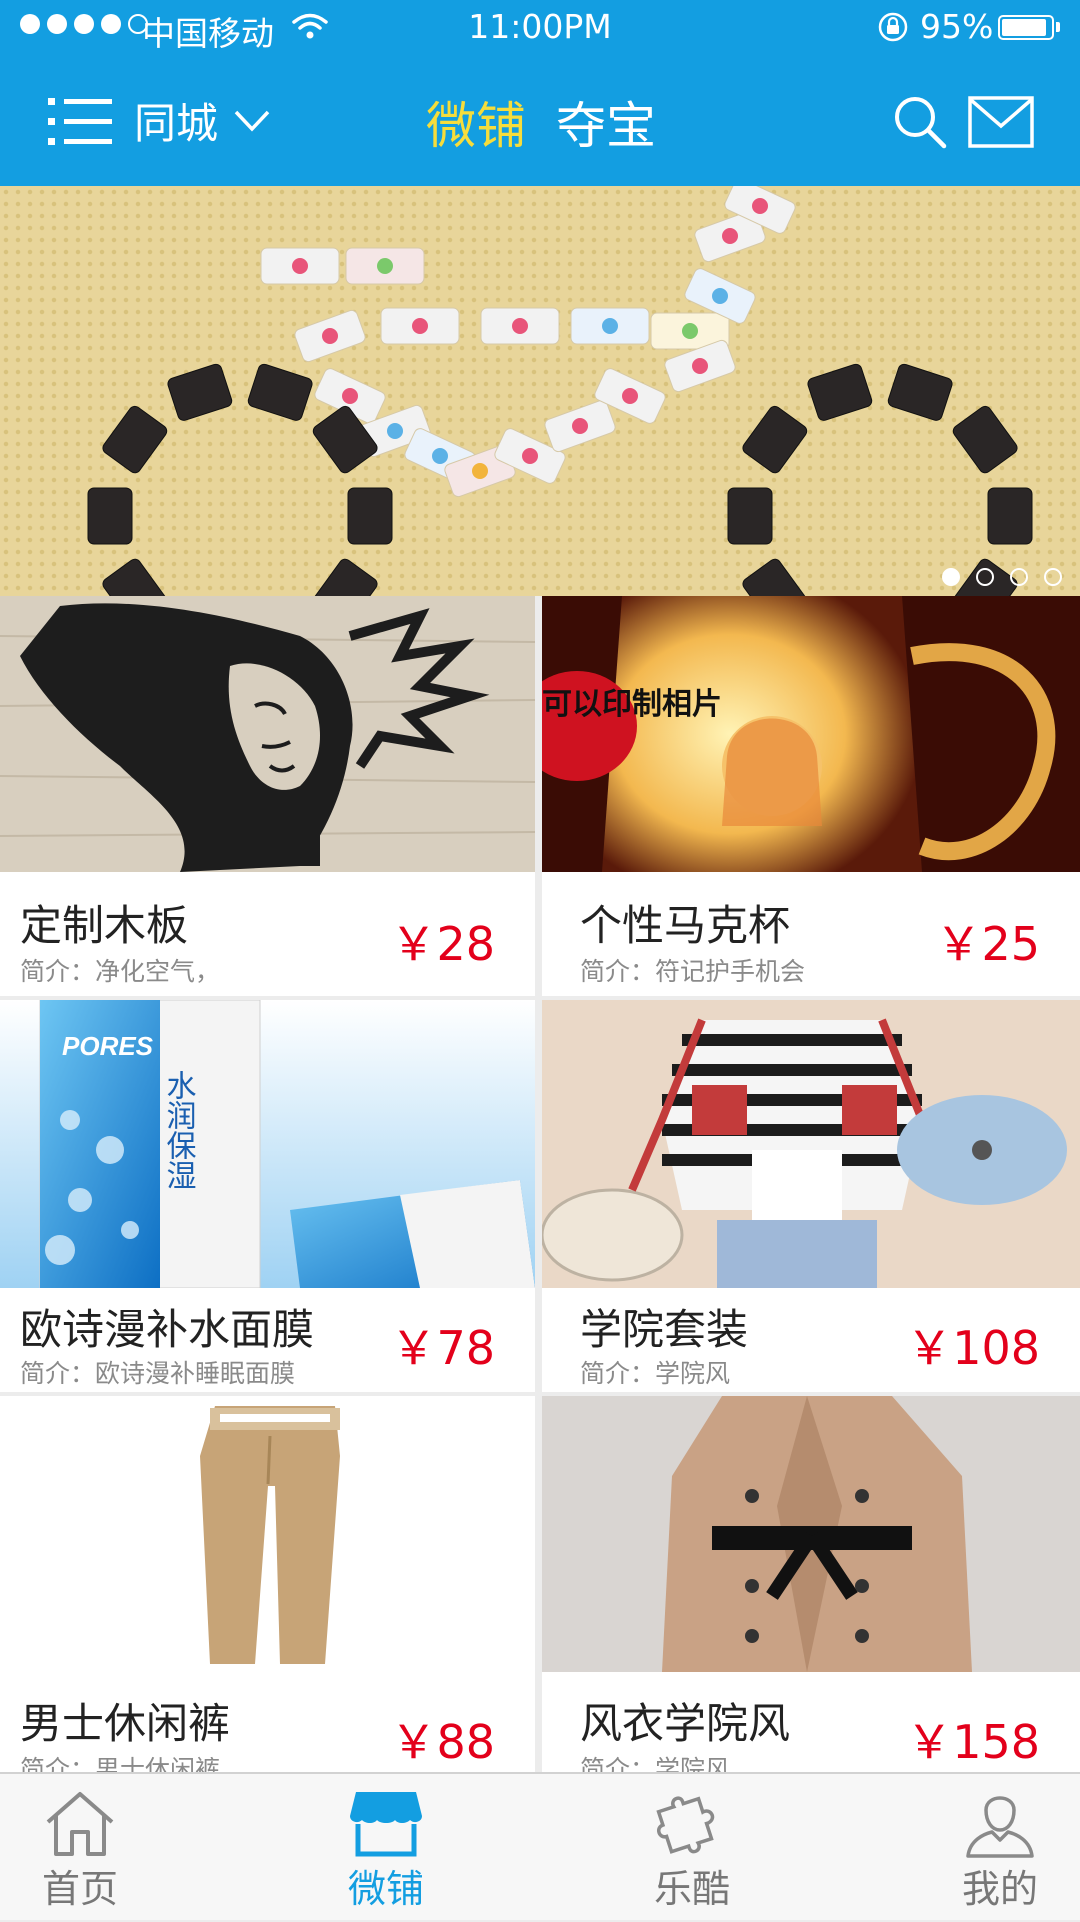  I want to click on bottom-tab-label: 微铺, so click(385, 1889).